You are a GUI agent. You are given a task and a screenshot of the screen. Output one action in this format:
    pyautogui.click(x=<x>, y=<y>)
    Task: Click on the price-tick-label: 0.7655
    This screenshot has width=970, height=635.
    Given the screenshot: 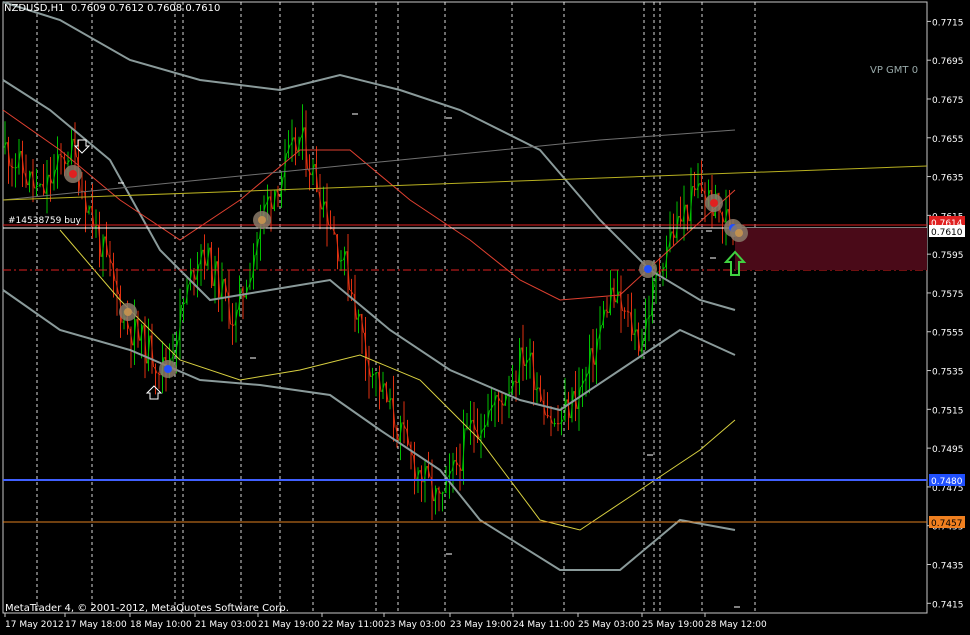 What is the action you would take?
    pyautogui.click(x=948, y=140)
    